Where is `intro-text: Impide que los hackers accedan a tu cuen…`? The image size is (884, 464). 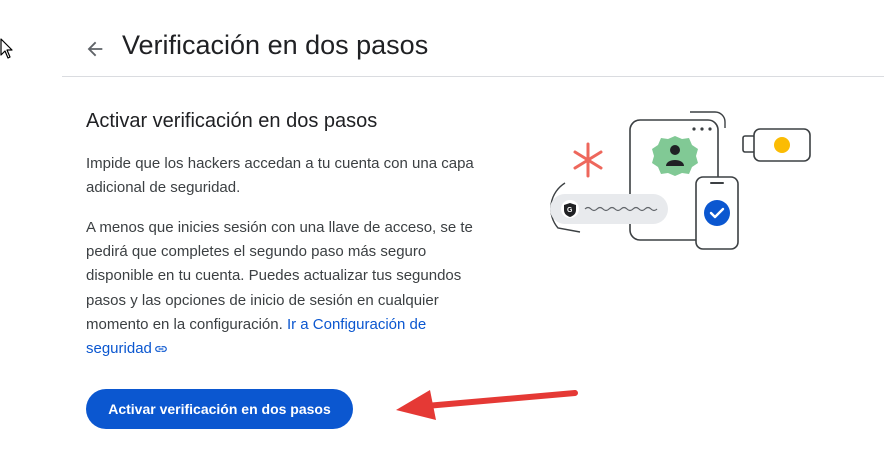 intro-text: Impide que los hackers accedan a tu cuen… is located at coordinates (280, 176).